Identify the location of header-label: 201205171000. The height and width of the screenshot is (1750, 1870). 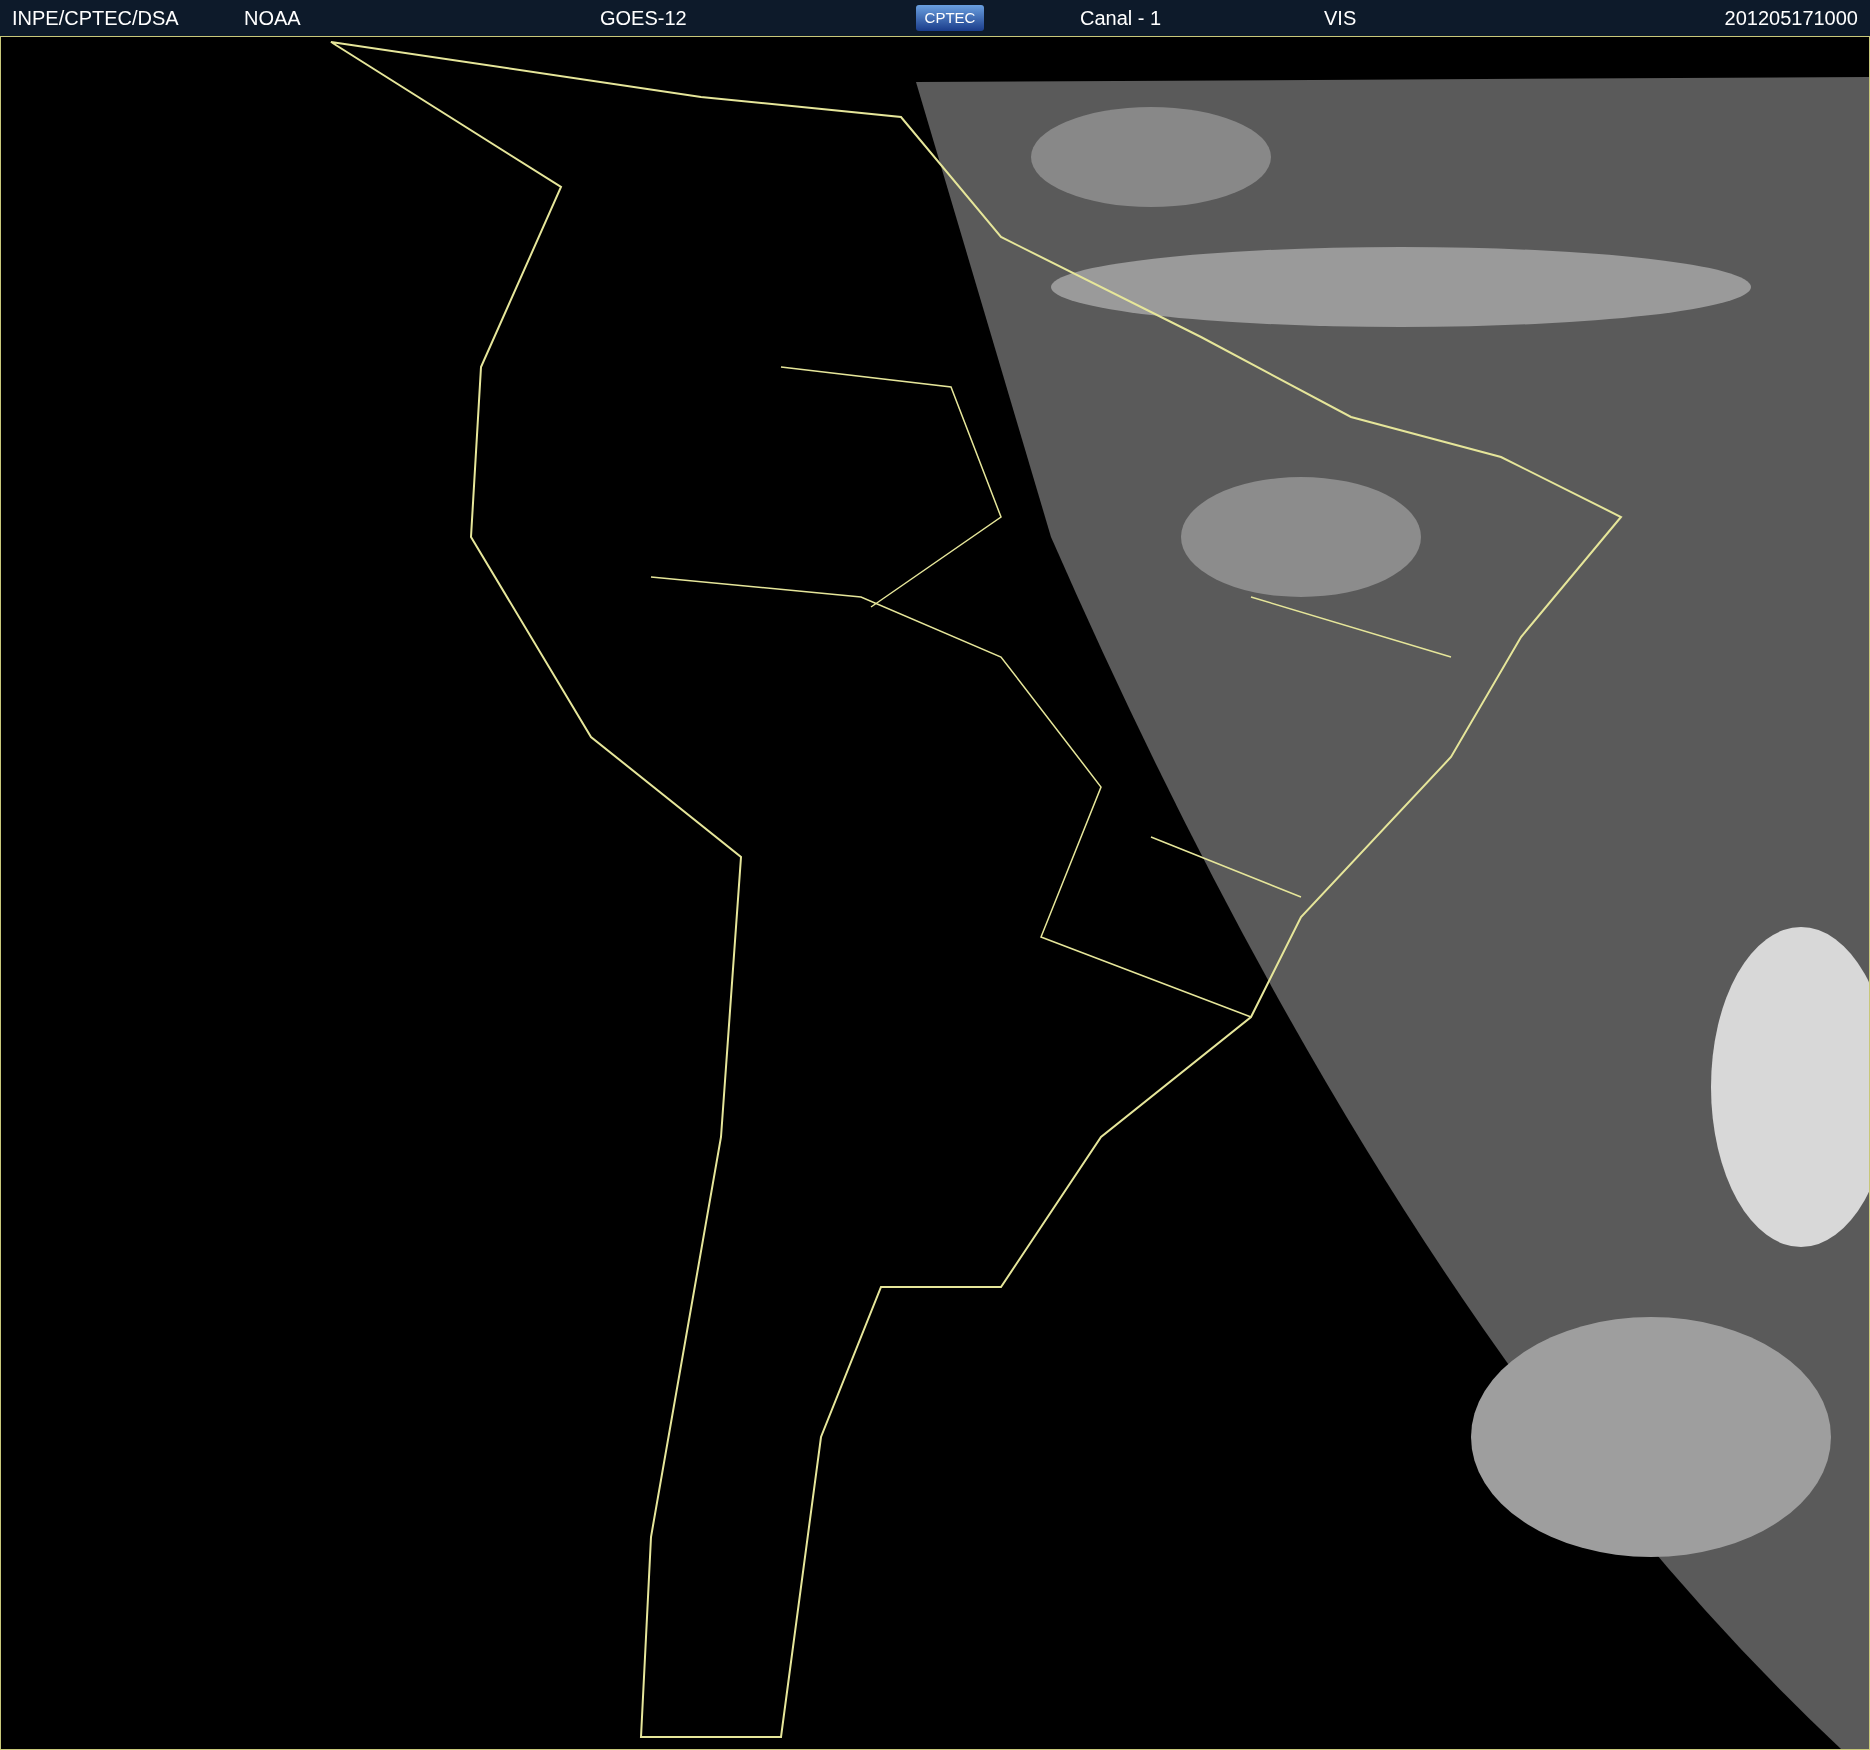
(1791, 18).